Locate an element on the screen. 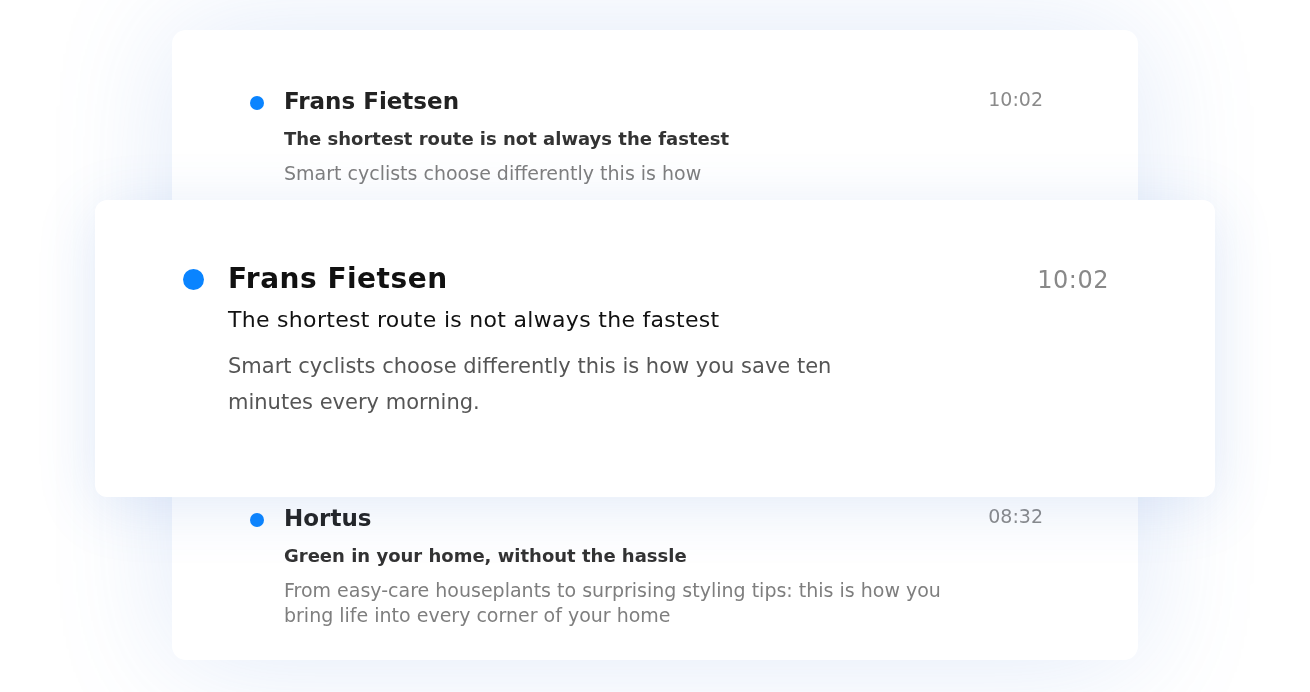 This screenshot has height=692, width=1310. message-time: 08:32 is located at coordinates (1015, 516).